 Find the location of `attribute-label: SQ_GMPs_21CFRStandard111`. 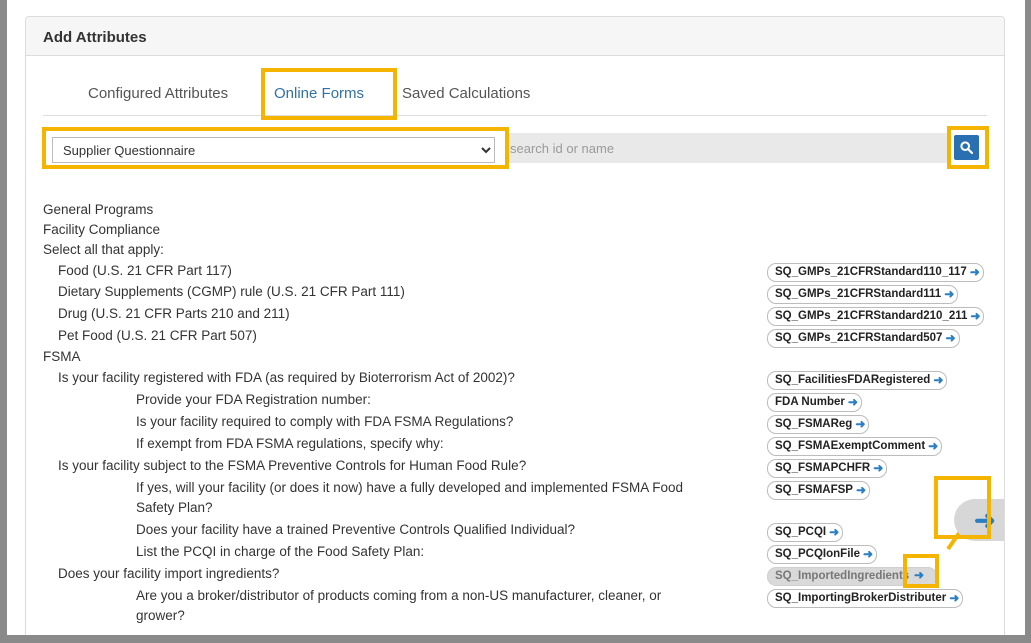

attribute-label: SQ_GMPs_21CFRStandard111 is located at coordinates (858, 294).